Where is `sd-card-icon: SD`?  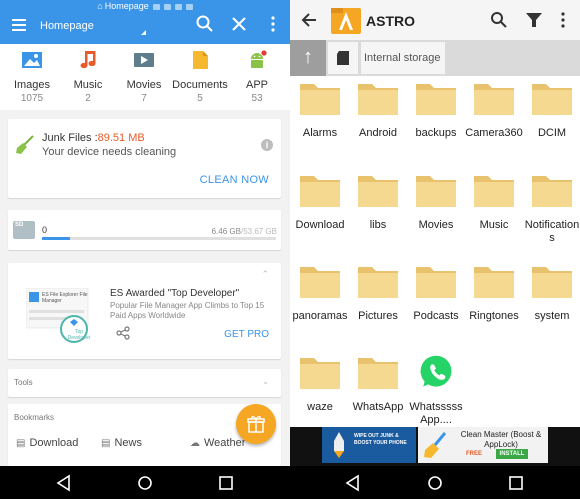 sd-card-icon: SD is located at coordinates (24, 230).